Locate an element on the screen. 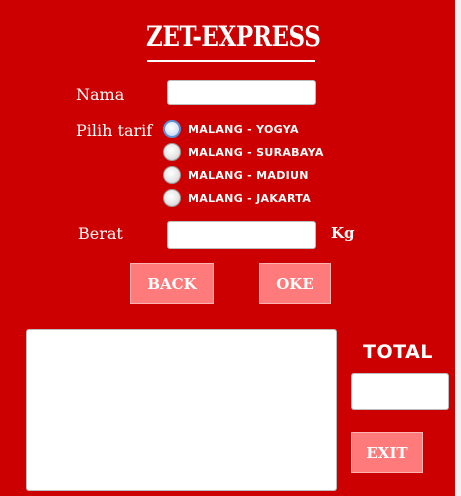 Image resolution: width=461 pixels, height=496 pixels. radio-label-surabaya: MALANG - SURABAYA is located at coordinates (256, 152).